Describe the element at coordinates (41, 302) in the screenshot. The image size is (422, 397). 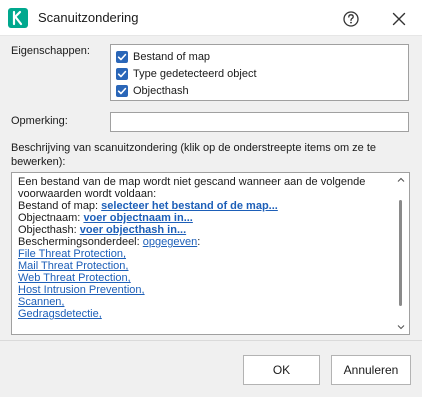
I see `component-link-scan: Scannen,` at that location.